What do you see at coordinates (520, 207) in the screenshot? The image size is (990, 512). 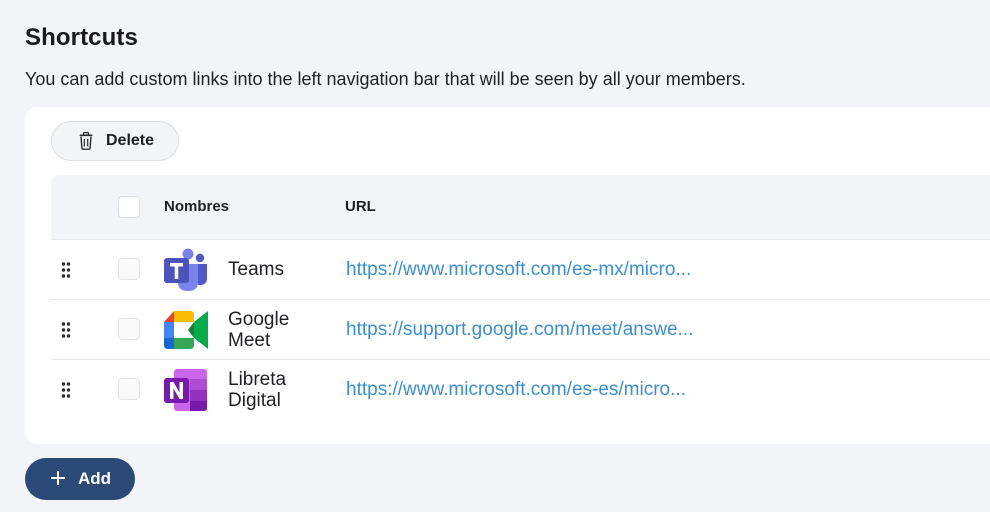 I see `table-header: Nombres URL` at bounding box center [520, 207].